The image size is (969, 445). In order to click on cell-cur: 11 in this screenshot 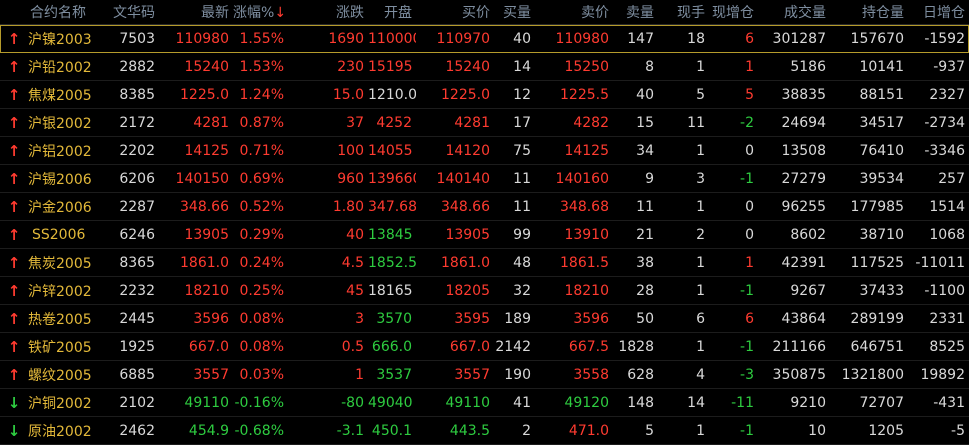, I will do `click(696, 122)`.